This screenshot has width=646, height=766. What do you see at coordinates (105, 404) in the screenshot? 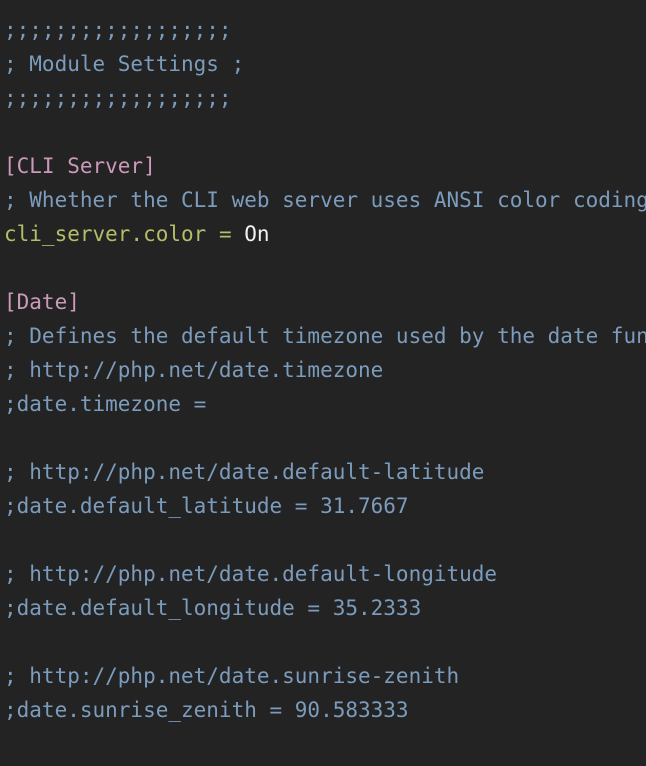
I see `setting-date-timezone-text: ;date.timezone =` at bounding box center [105, 404].